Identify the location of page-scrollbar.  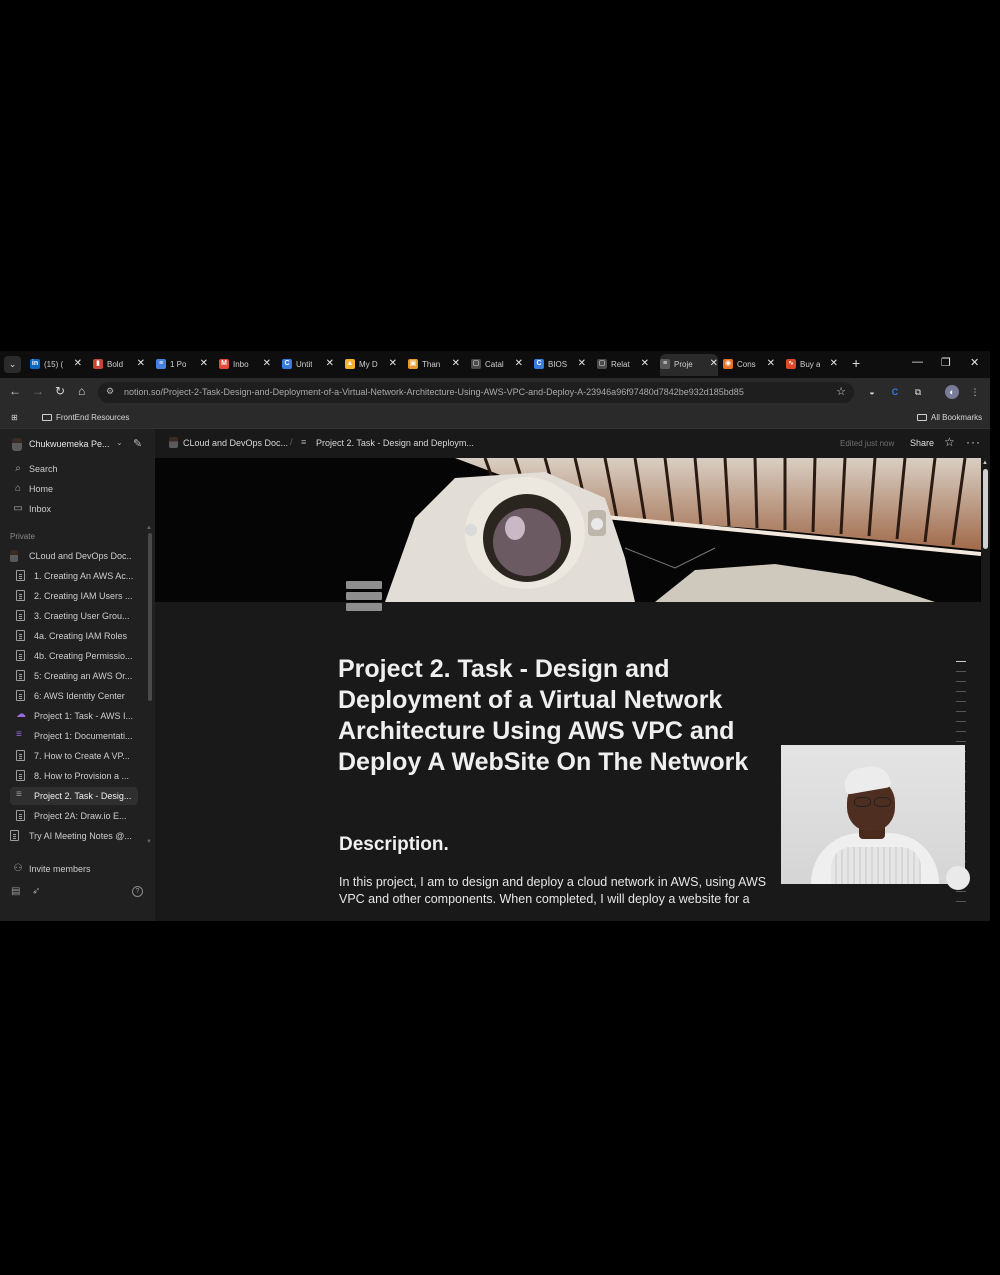
(985, 509).